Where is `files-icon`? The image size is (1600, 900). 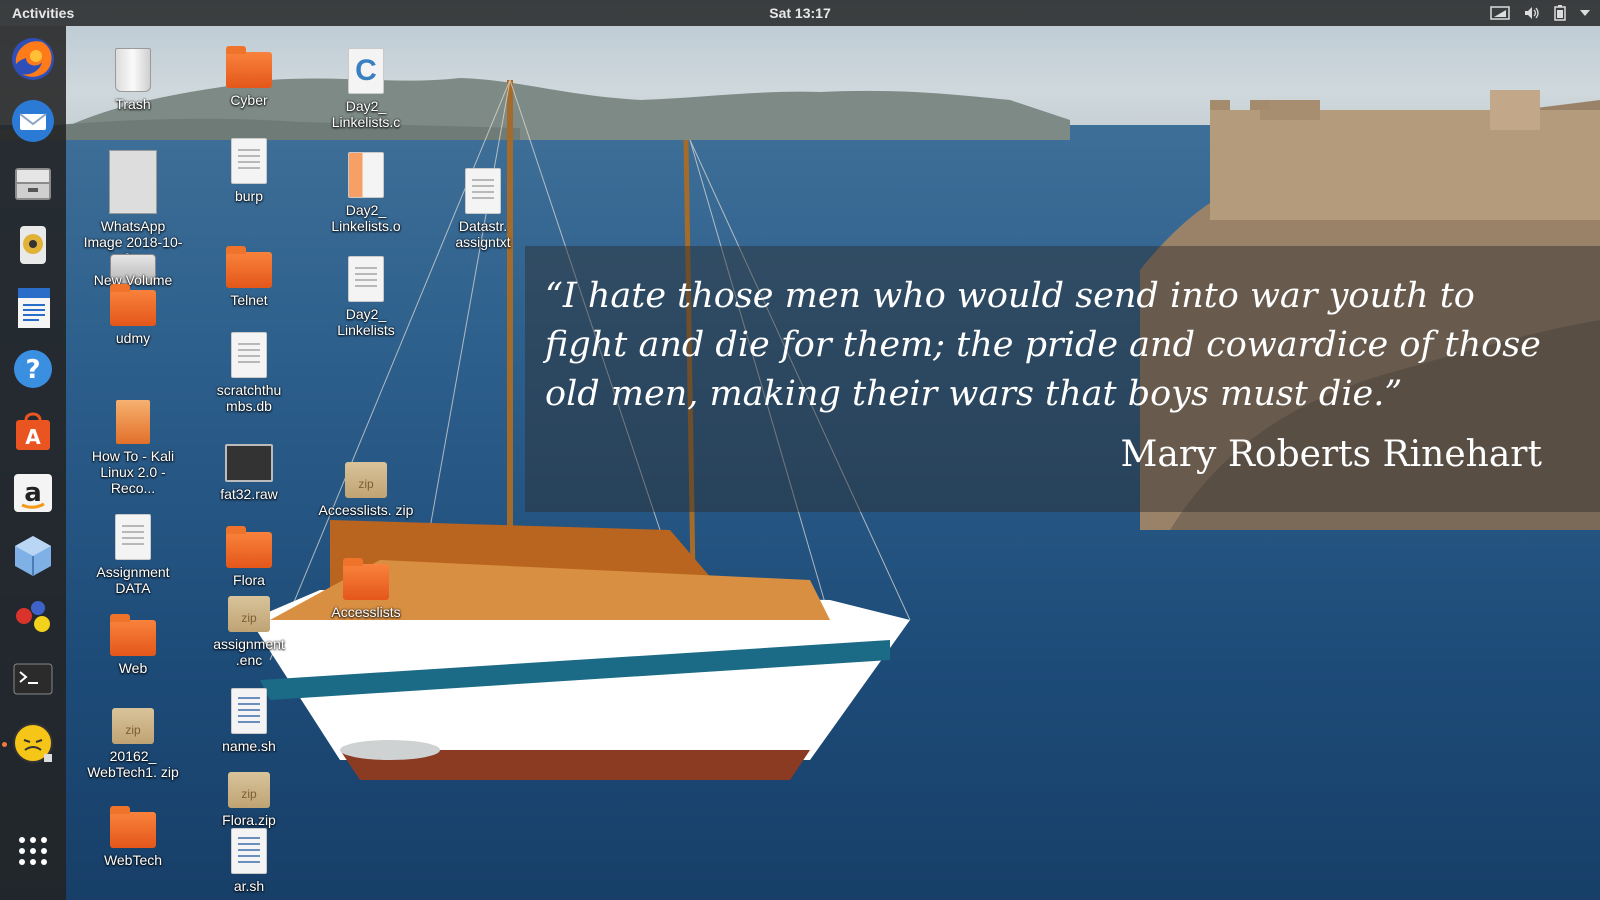
files-icon is located at coordinates (33, 183).